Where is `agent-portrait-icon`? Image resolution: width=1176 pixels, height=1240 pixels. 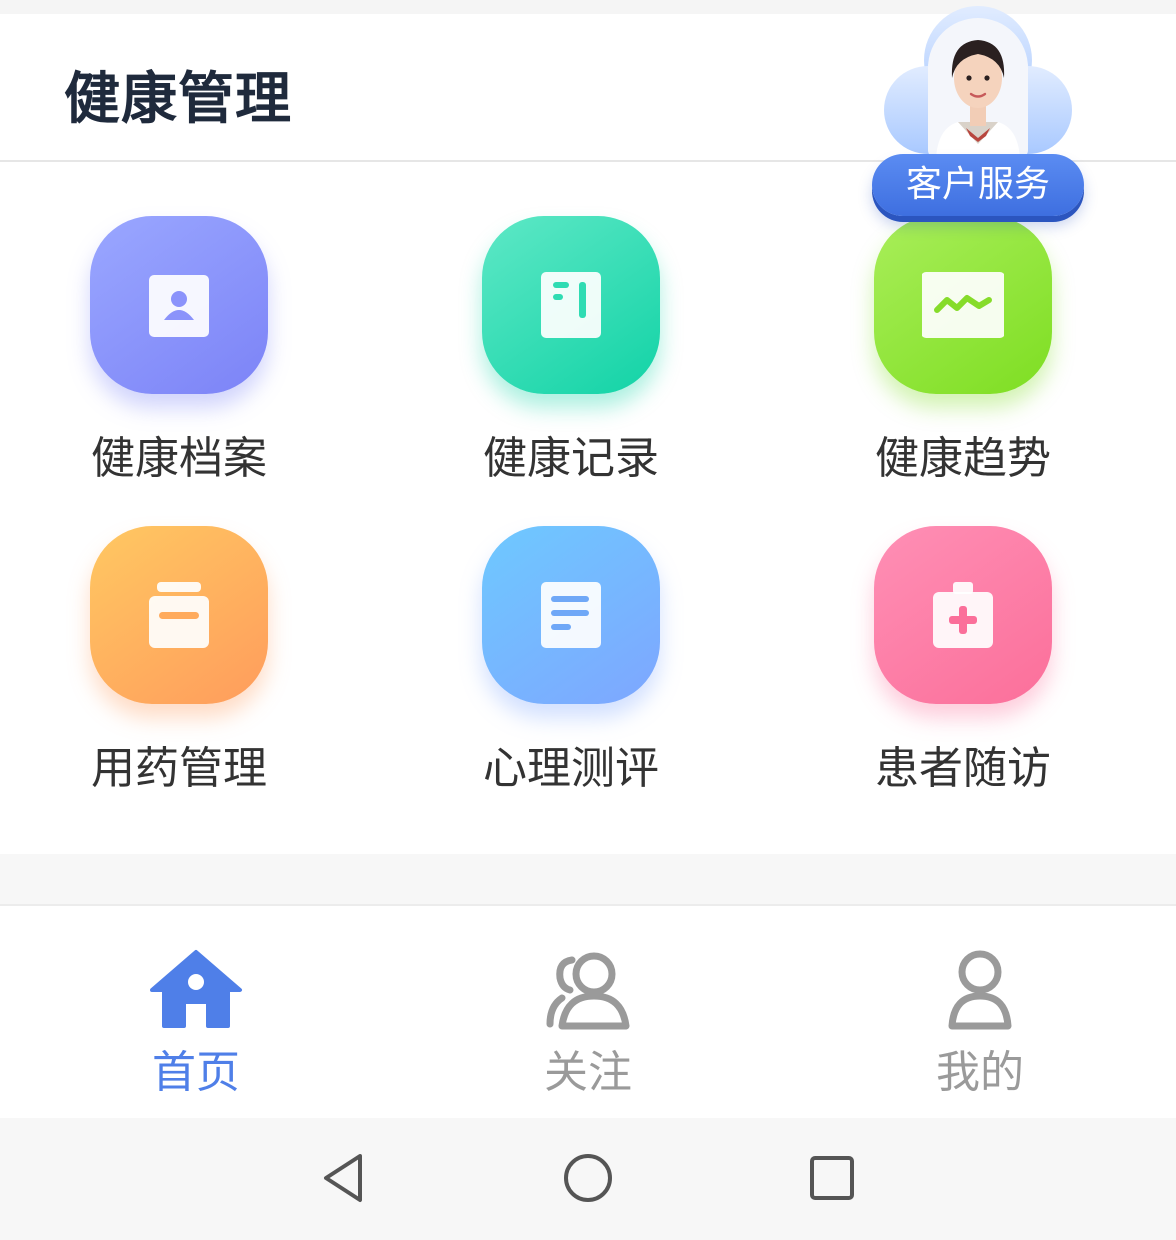
agent-portrait-icon is located at coordinates (978, 88).